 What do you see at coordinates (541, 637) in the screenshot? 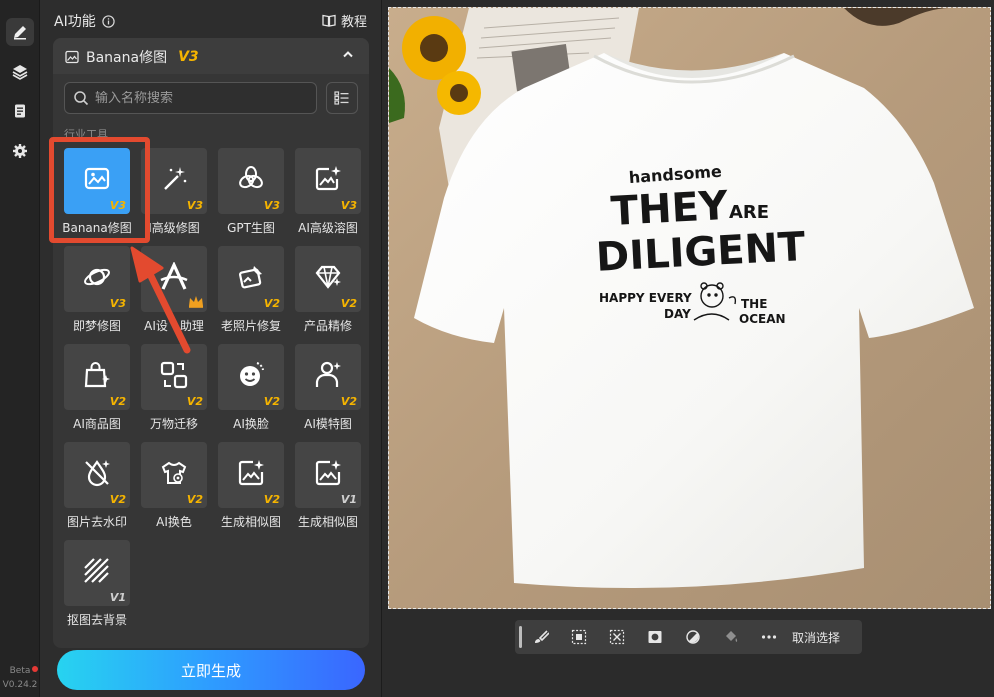
I see `brush-button` at bounding box center [541, 637].